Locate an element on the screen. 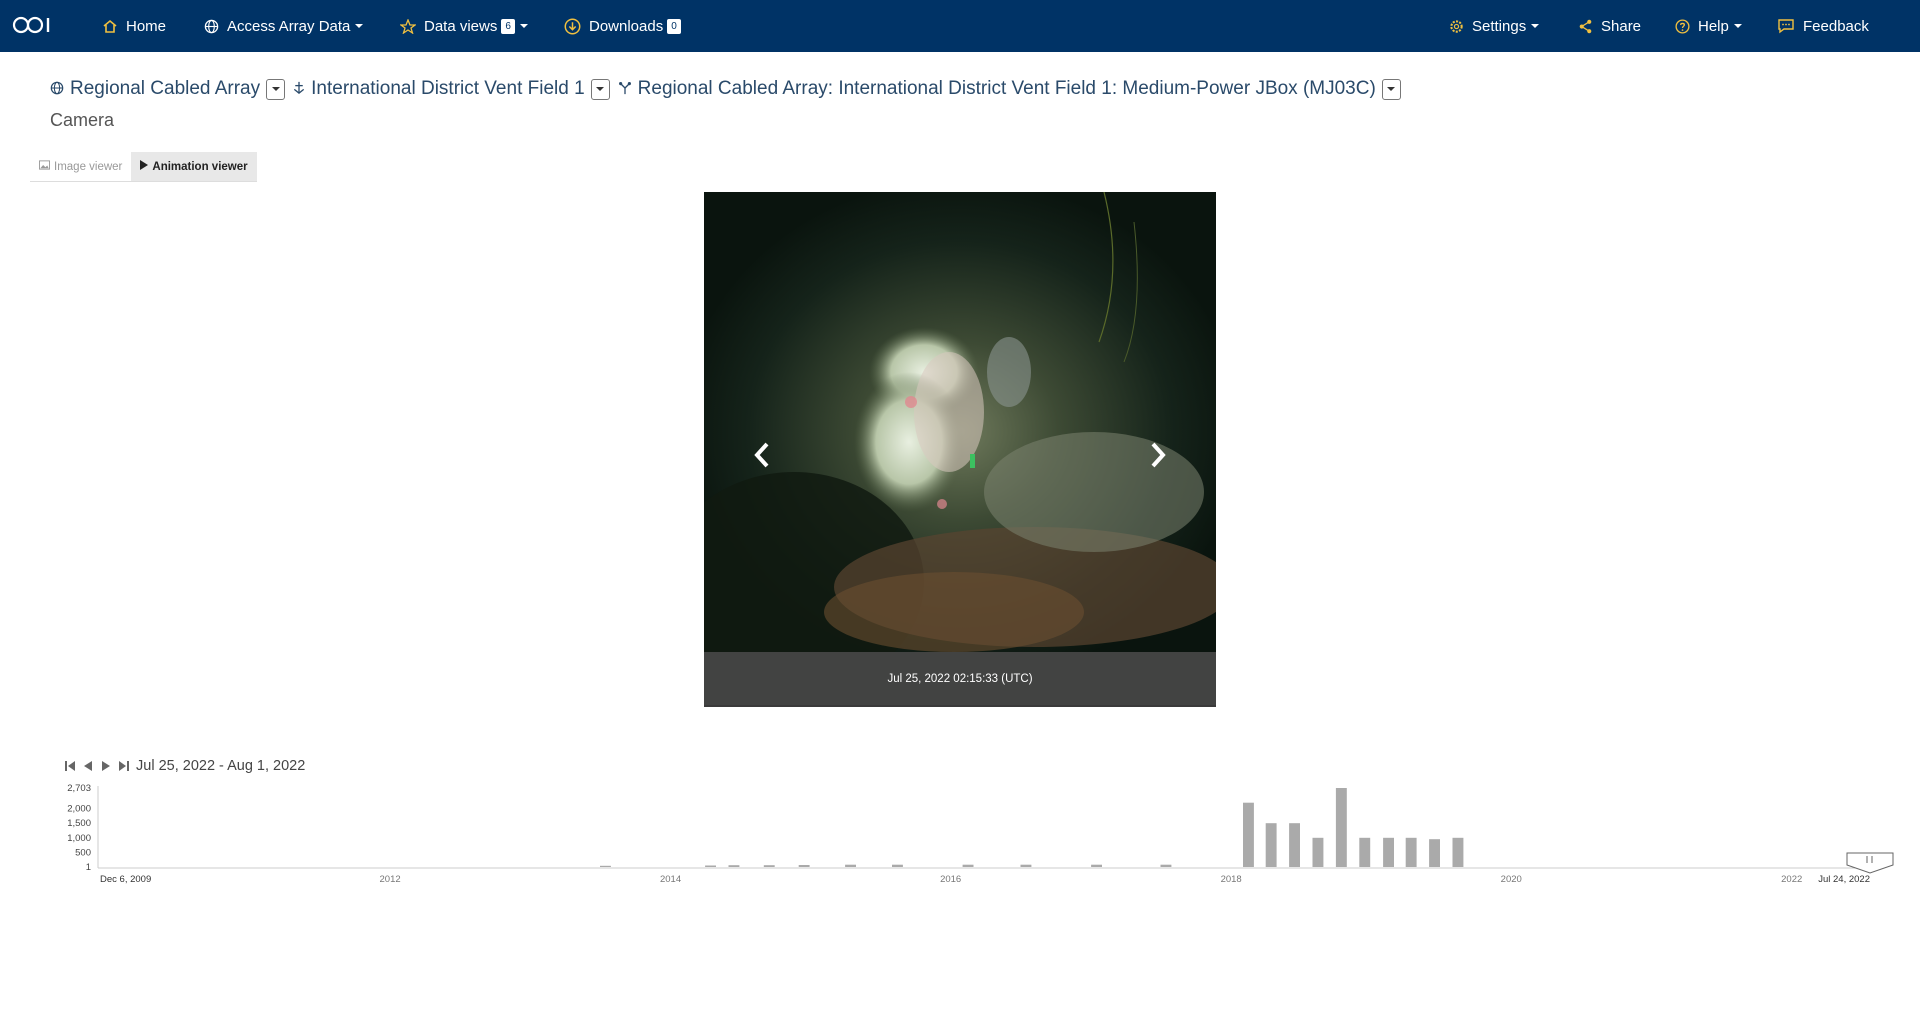  viewer-progress-track is located at coordinates (960, 706).